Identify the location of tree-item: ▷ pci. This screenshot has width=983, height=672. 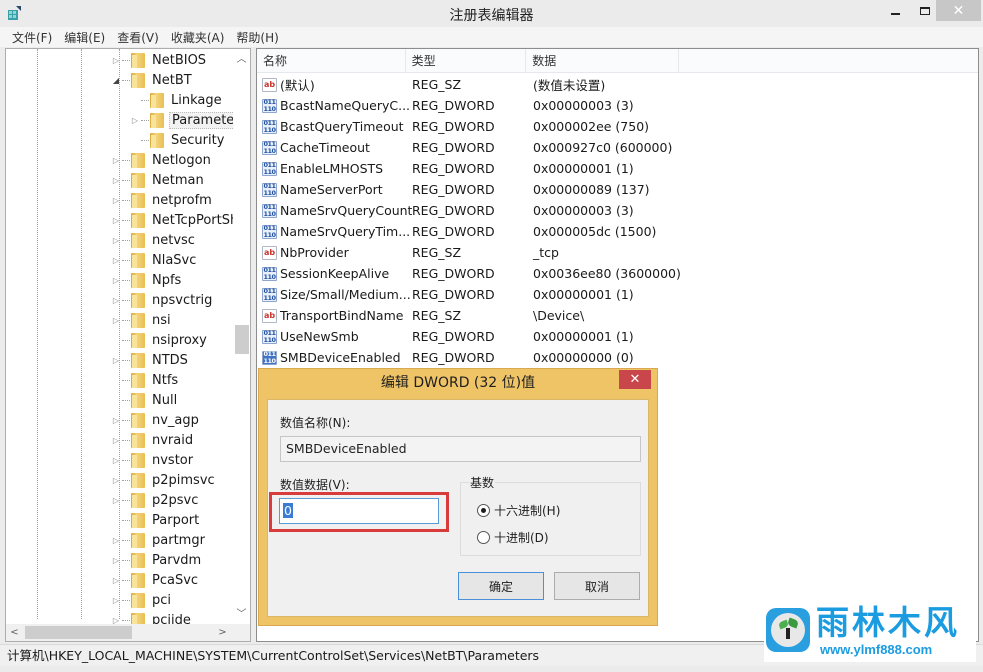
(142, 600).